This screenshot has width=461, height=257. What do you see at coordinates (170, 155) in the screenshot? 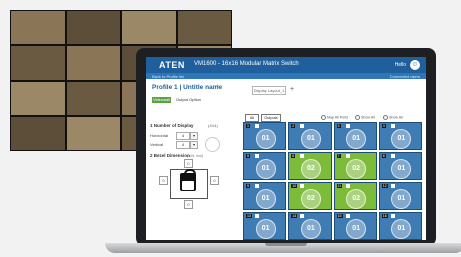
I see `bezel-dimension-heading: 2 Bezel Dimension` at bounding box center [170, 155].